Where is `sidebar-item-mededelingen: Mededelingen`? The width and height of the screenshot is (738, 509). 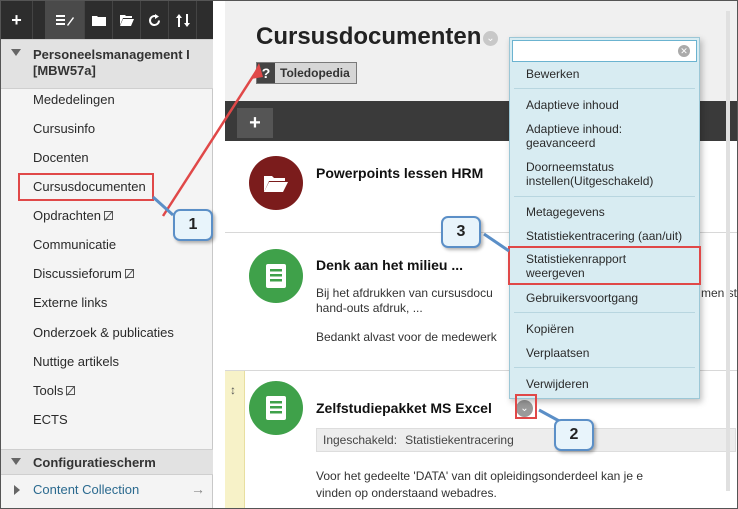 sidebar-item-mededelingen: Mededelingen is located at coordinates (74, 99).